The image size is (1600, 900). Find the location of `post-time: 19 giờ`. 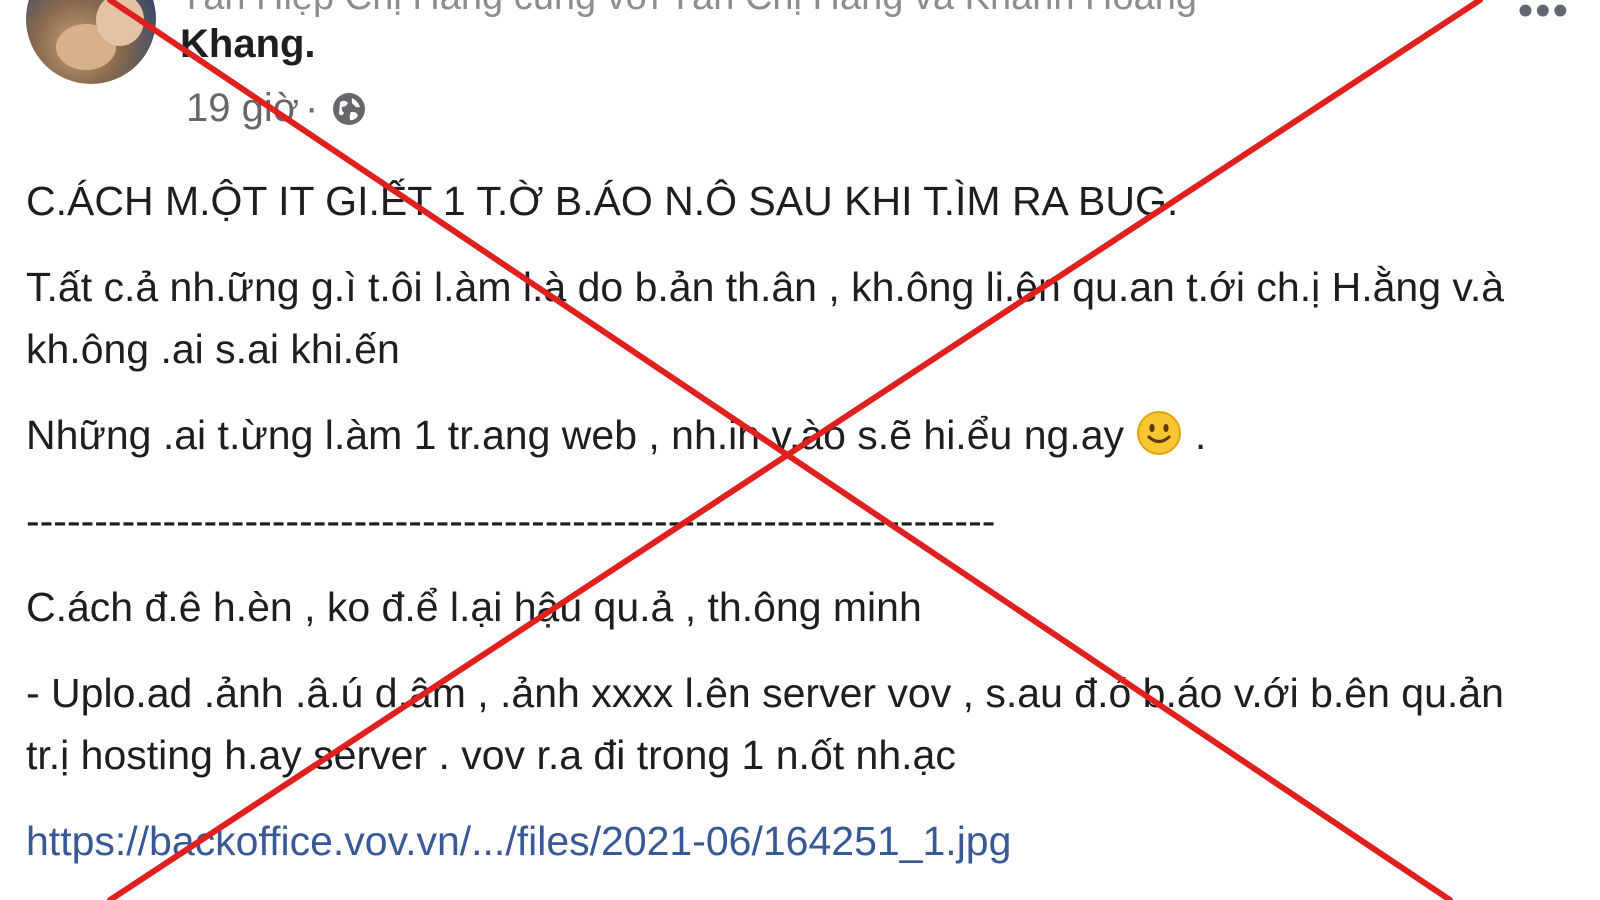

post-time: 19 giờ is located at coordinates (242, 108).